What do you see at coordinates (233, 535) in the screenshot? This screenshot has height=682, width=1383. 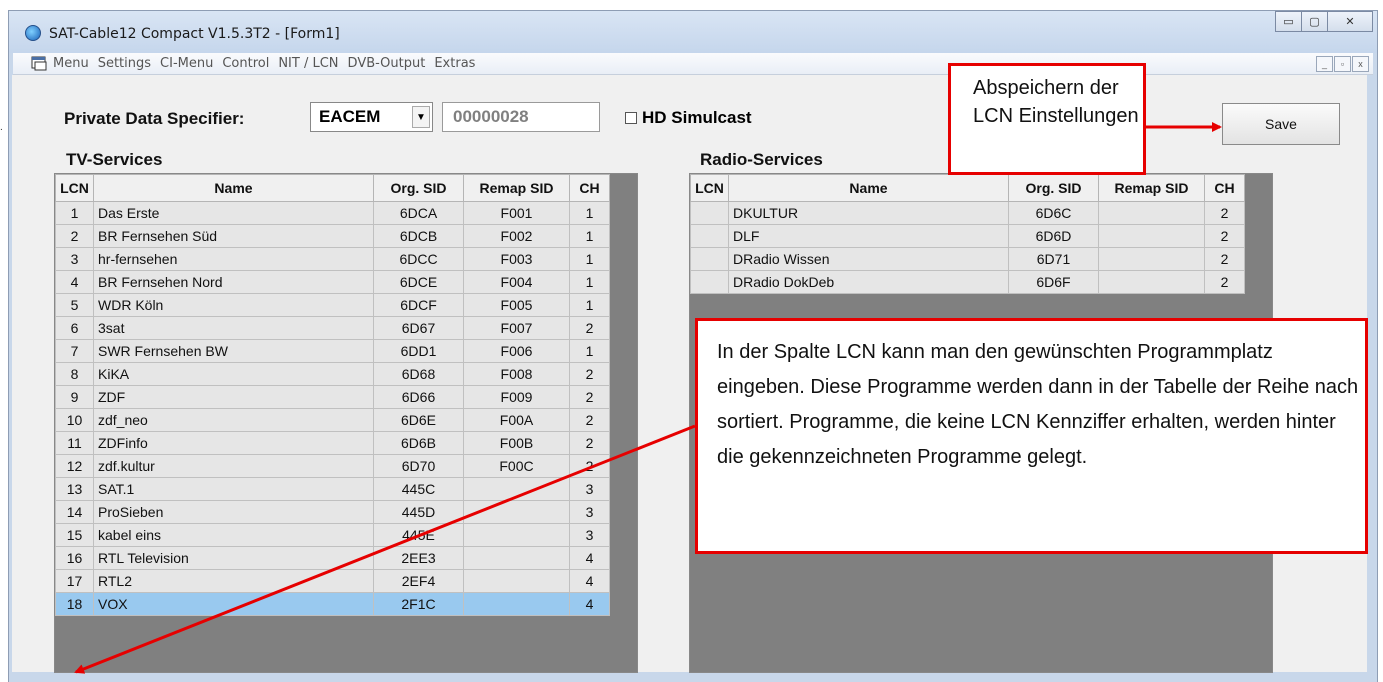 I see `tv-cell-name: kabel eins` at bounding box center [233, 535].